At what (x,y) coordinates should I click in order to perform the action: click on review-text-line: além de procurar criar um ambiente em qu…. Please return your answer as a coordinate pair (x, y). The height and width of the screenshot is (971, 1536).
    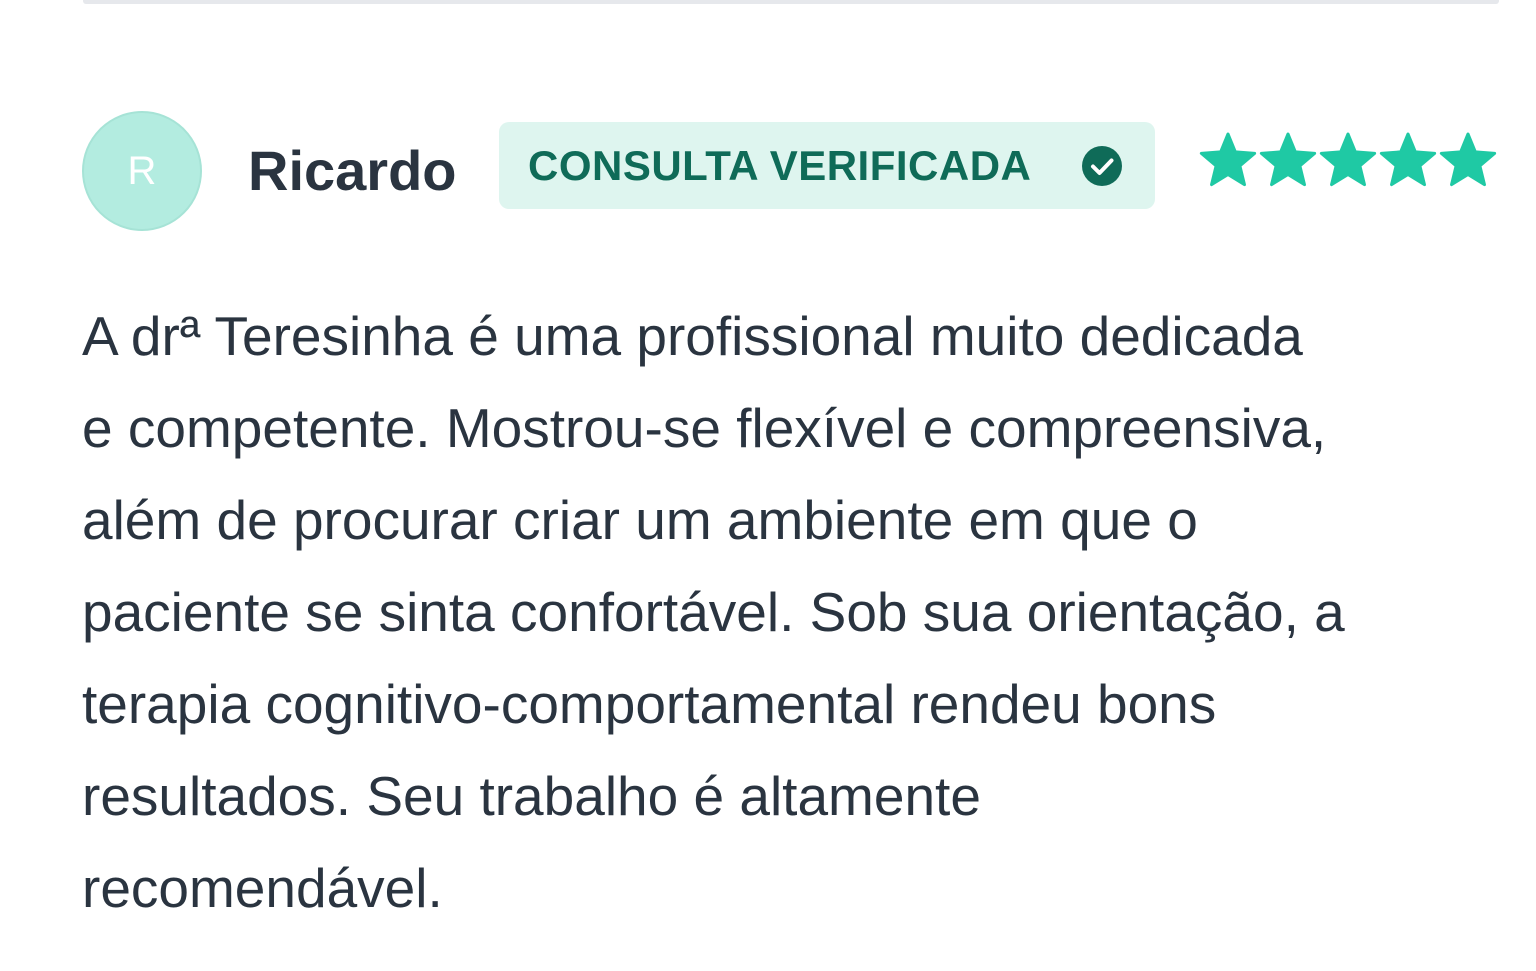
    Looking at the image, I should click on (640, 520).